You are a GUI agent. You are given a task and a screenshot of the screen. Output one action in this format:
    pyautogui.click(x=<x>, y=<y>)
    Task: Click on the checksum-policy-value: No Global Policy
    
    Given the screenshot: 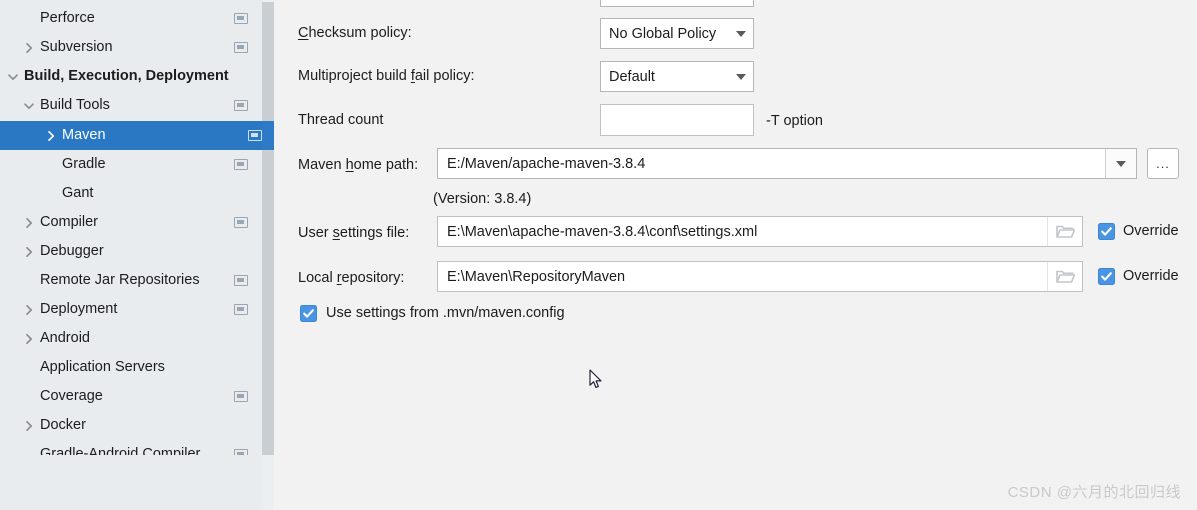 What is the action you would take?
    pyautogui.click(x=663, y=33)
    